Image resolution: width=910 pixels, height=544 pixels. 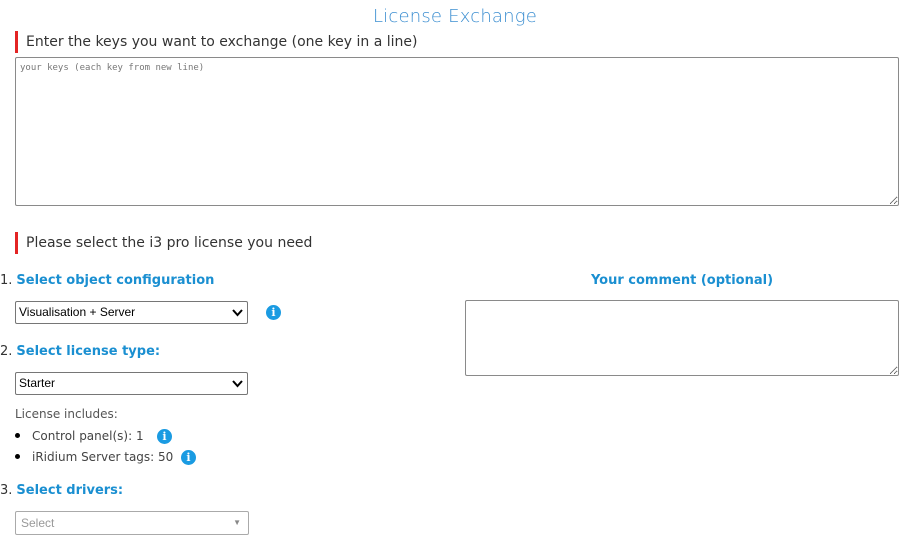 What do you see at coordinates (66, 414) in the screenshot?
I see `license-includes-label: License includes:` at bounding box center [66, 414].